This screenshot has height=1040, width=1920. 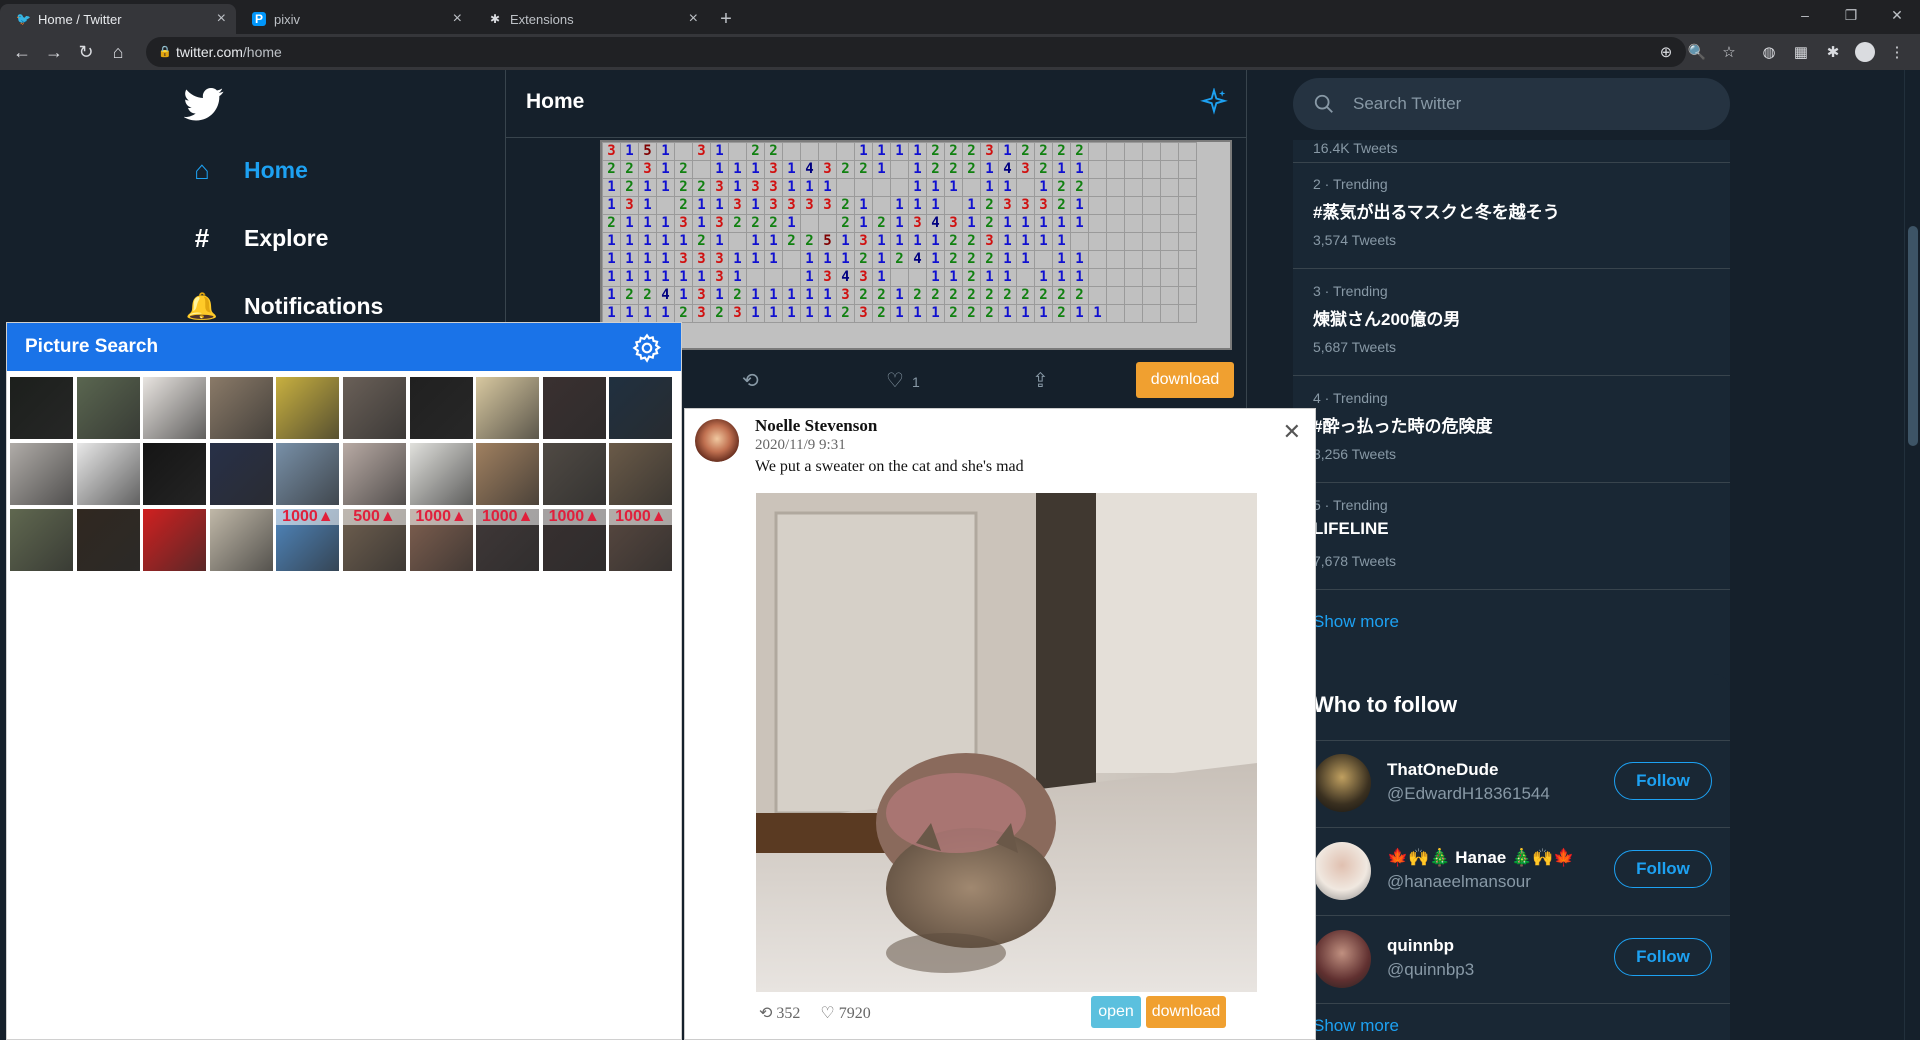 I want to click on follow-suggestion: ThatOneDude @EdwardH18361544 Follow, so click(x=1511, y=784).